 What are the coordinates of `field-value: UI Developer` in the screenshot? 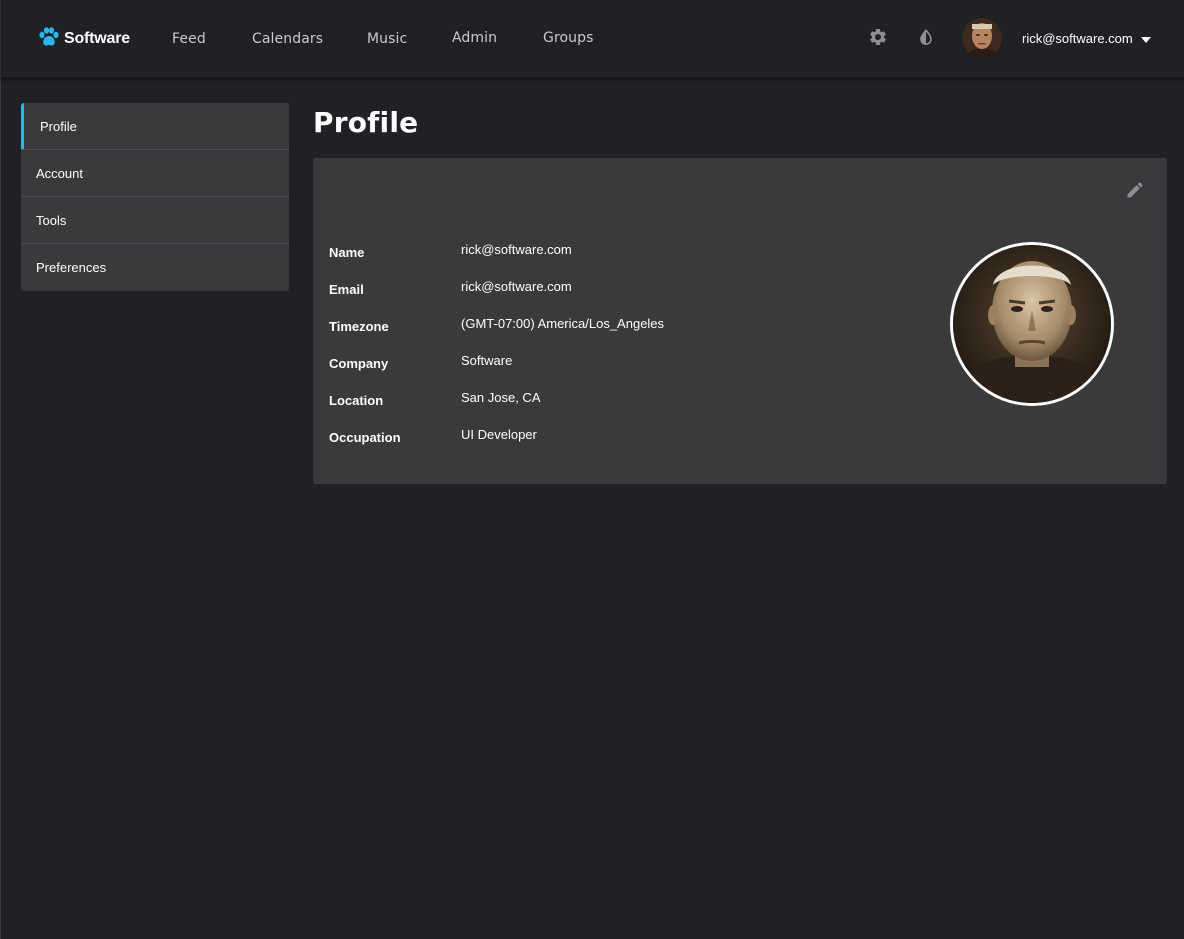 It's located at (499, 434).